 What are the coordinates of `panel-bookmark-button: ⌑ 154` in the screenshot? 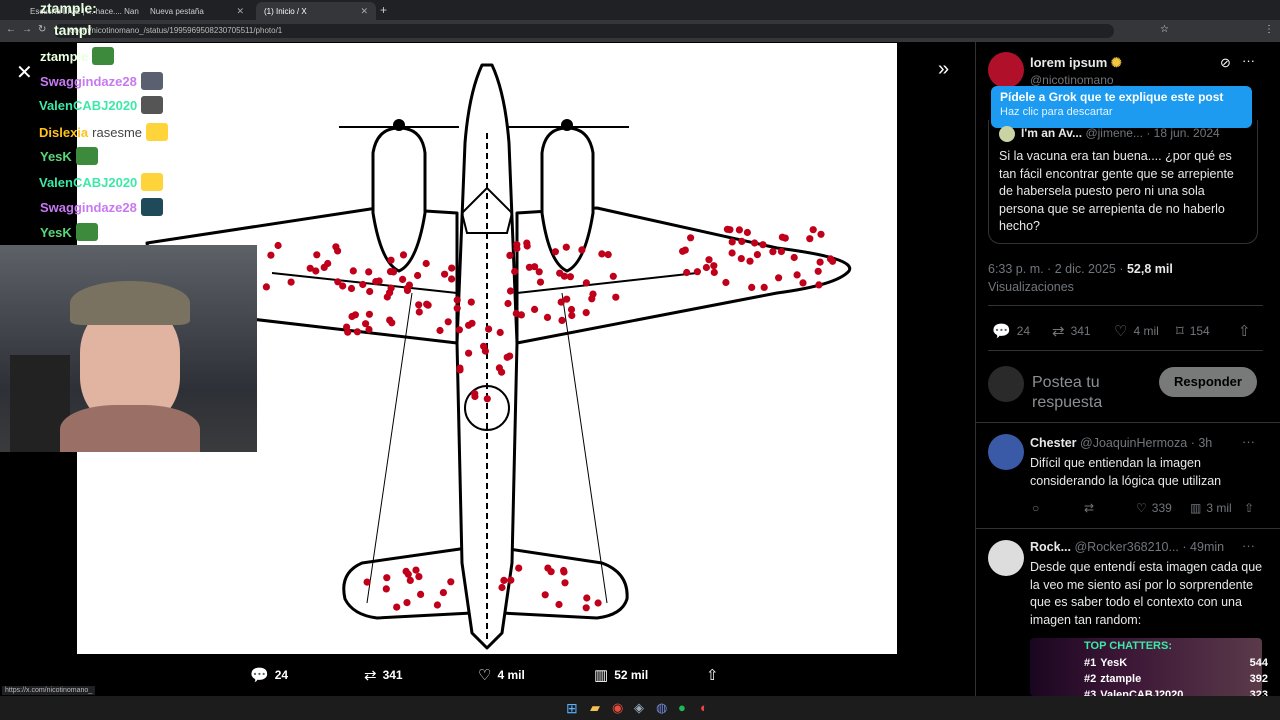 It's located at (1193, 331).